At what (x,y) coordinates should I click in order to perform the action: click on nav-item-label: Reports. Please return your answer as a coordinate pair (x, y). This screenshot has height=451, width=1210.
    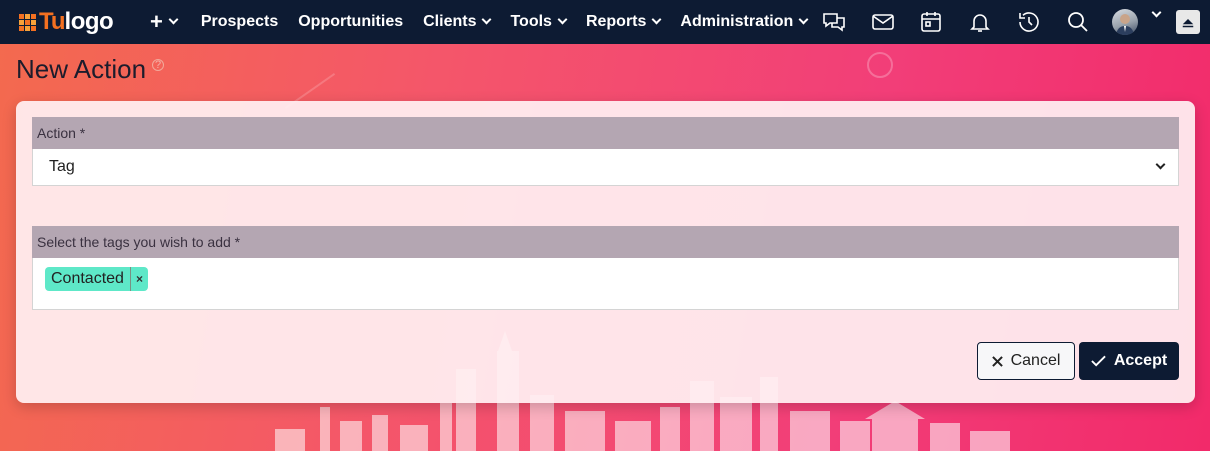
    Looking at the image, I should click on (616, 21).